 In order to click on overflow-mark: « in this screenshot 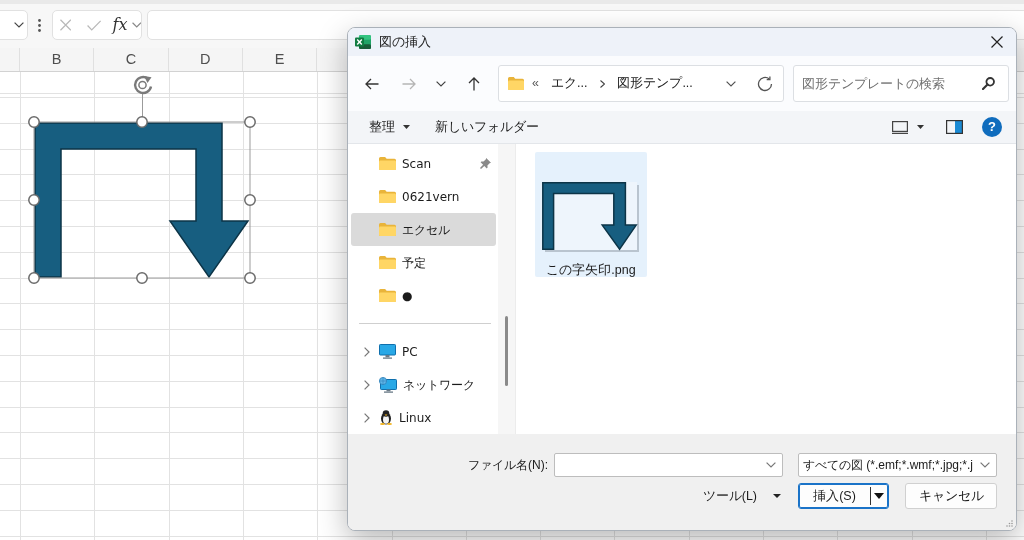, I will do `click(535, 83)`.